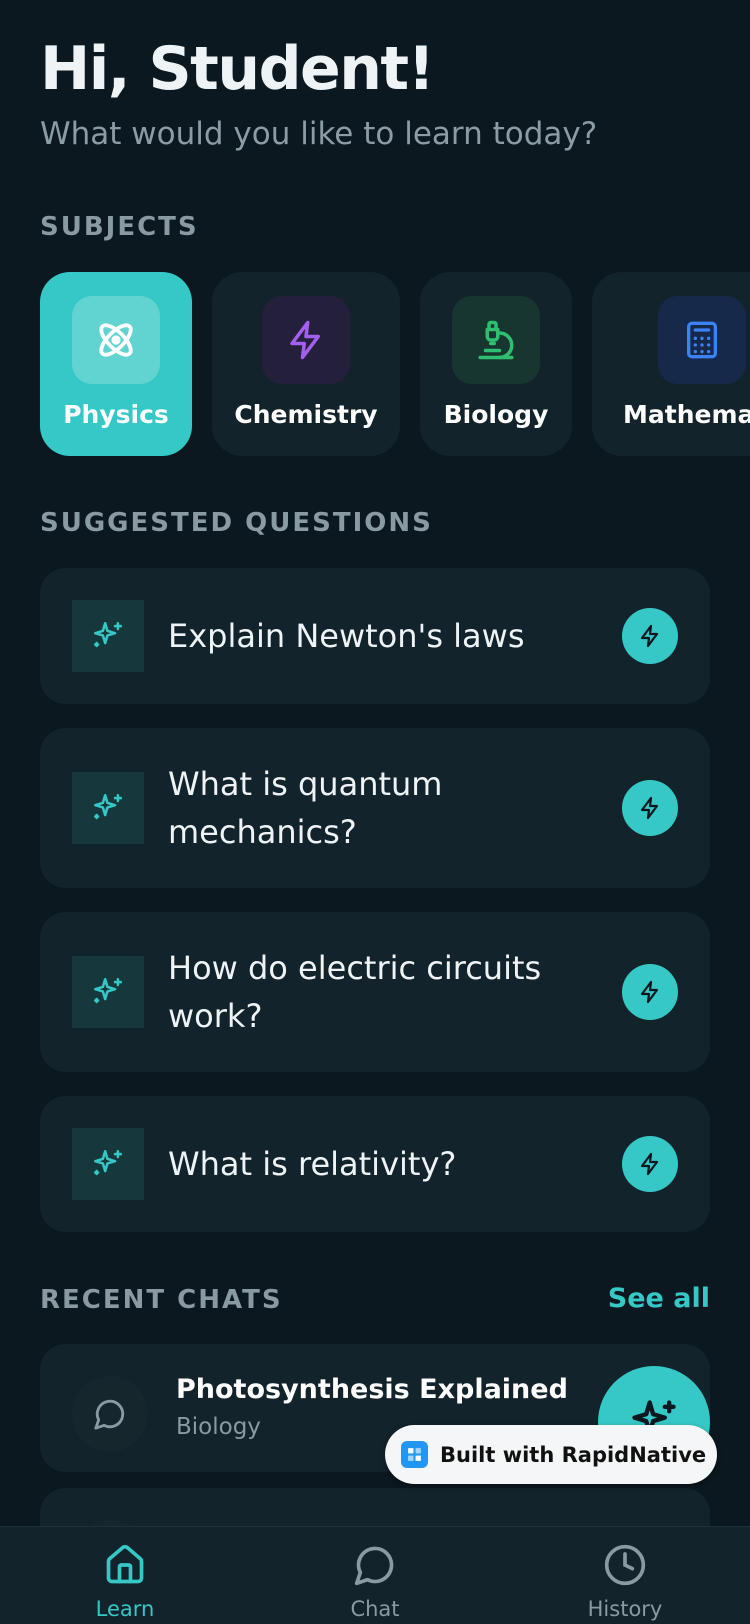  I want to click on tab-learn: Learn, so click(125, 1575).